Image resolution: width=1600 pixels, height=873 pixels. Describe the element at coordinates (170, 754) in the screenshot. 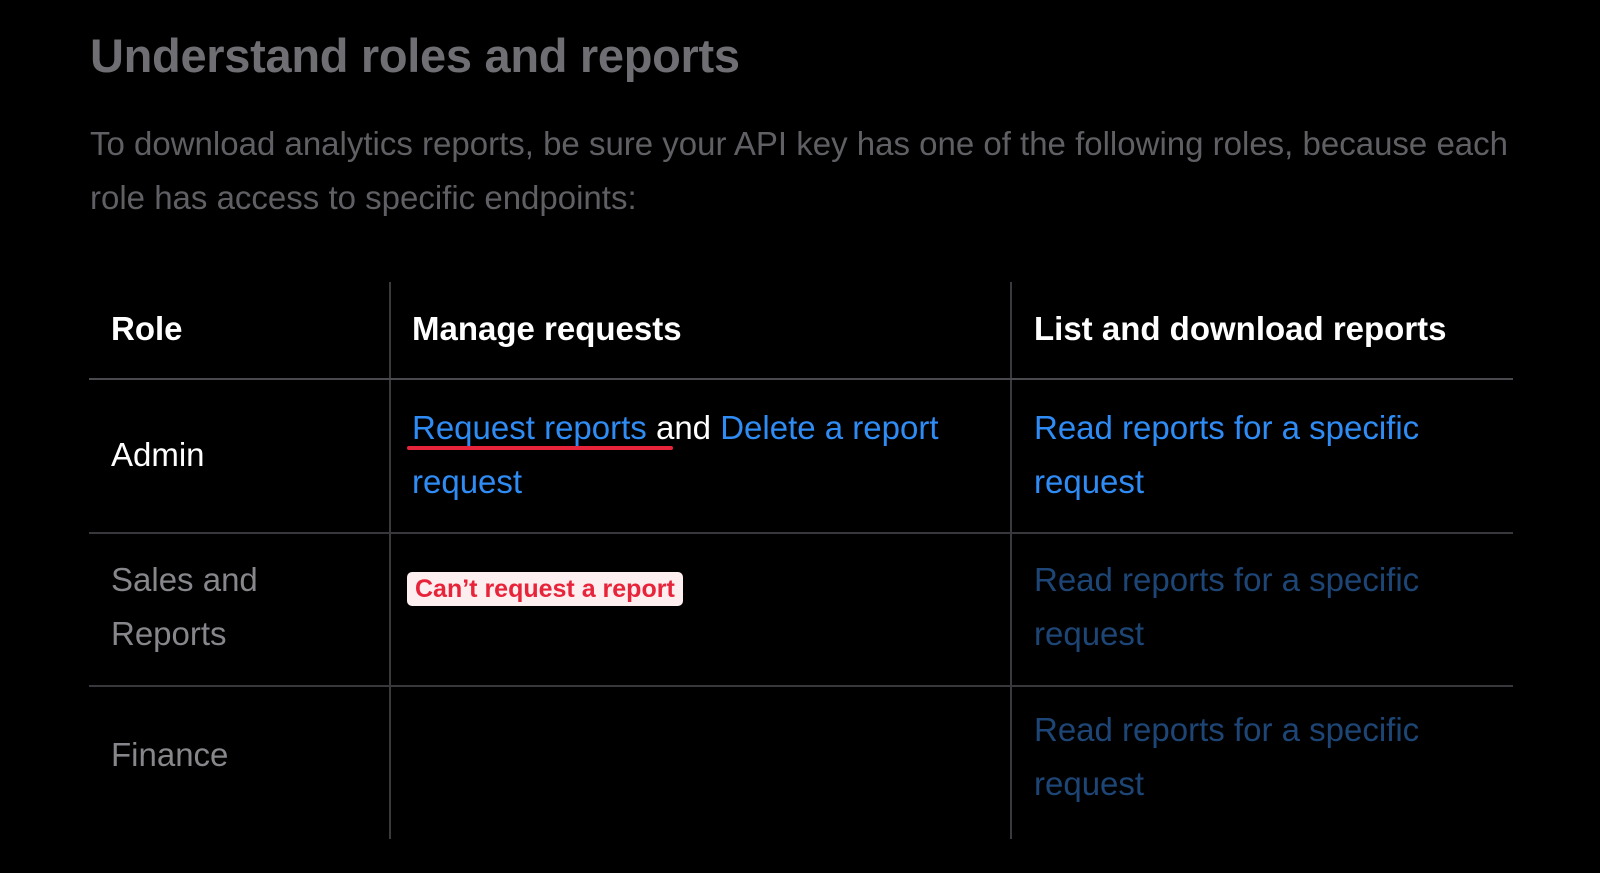

I see `role-cell-finance: Finance` at that location.